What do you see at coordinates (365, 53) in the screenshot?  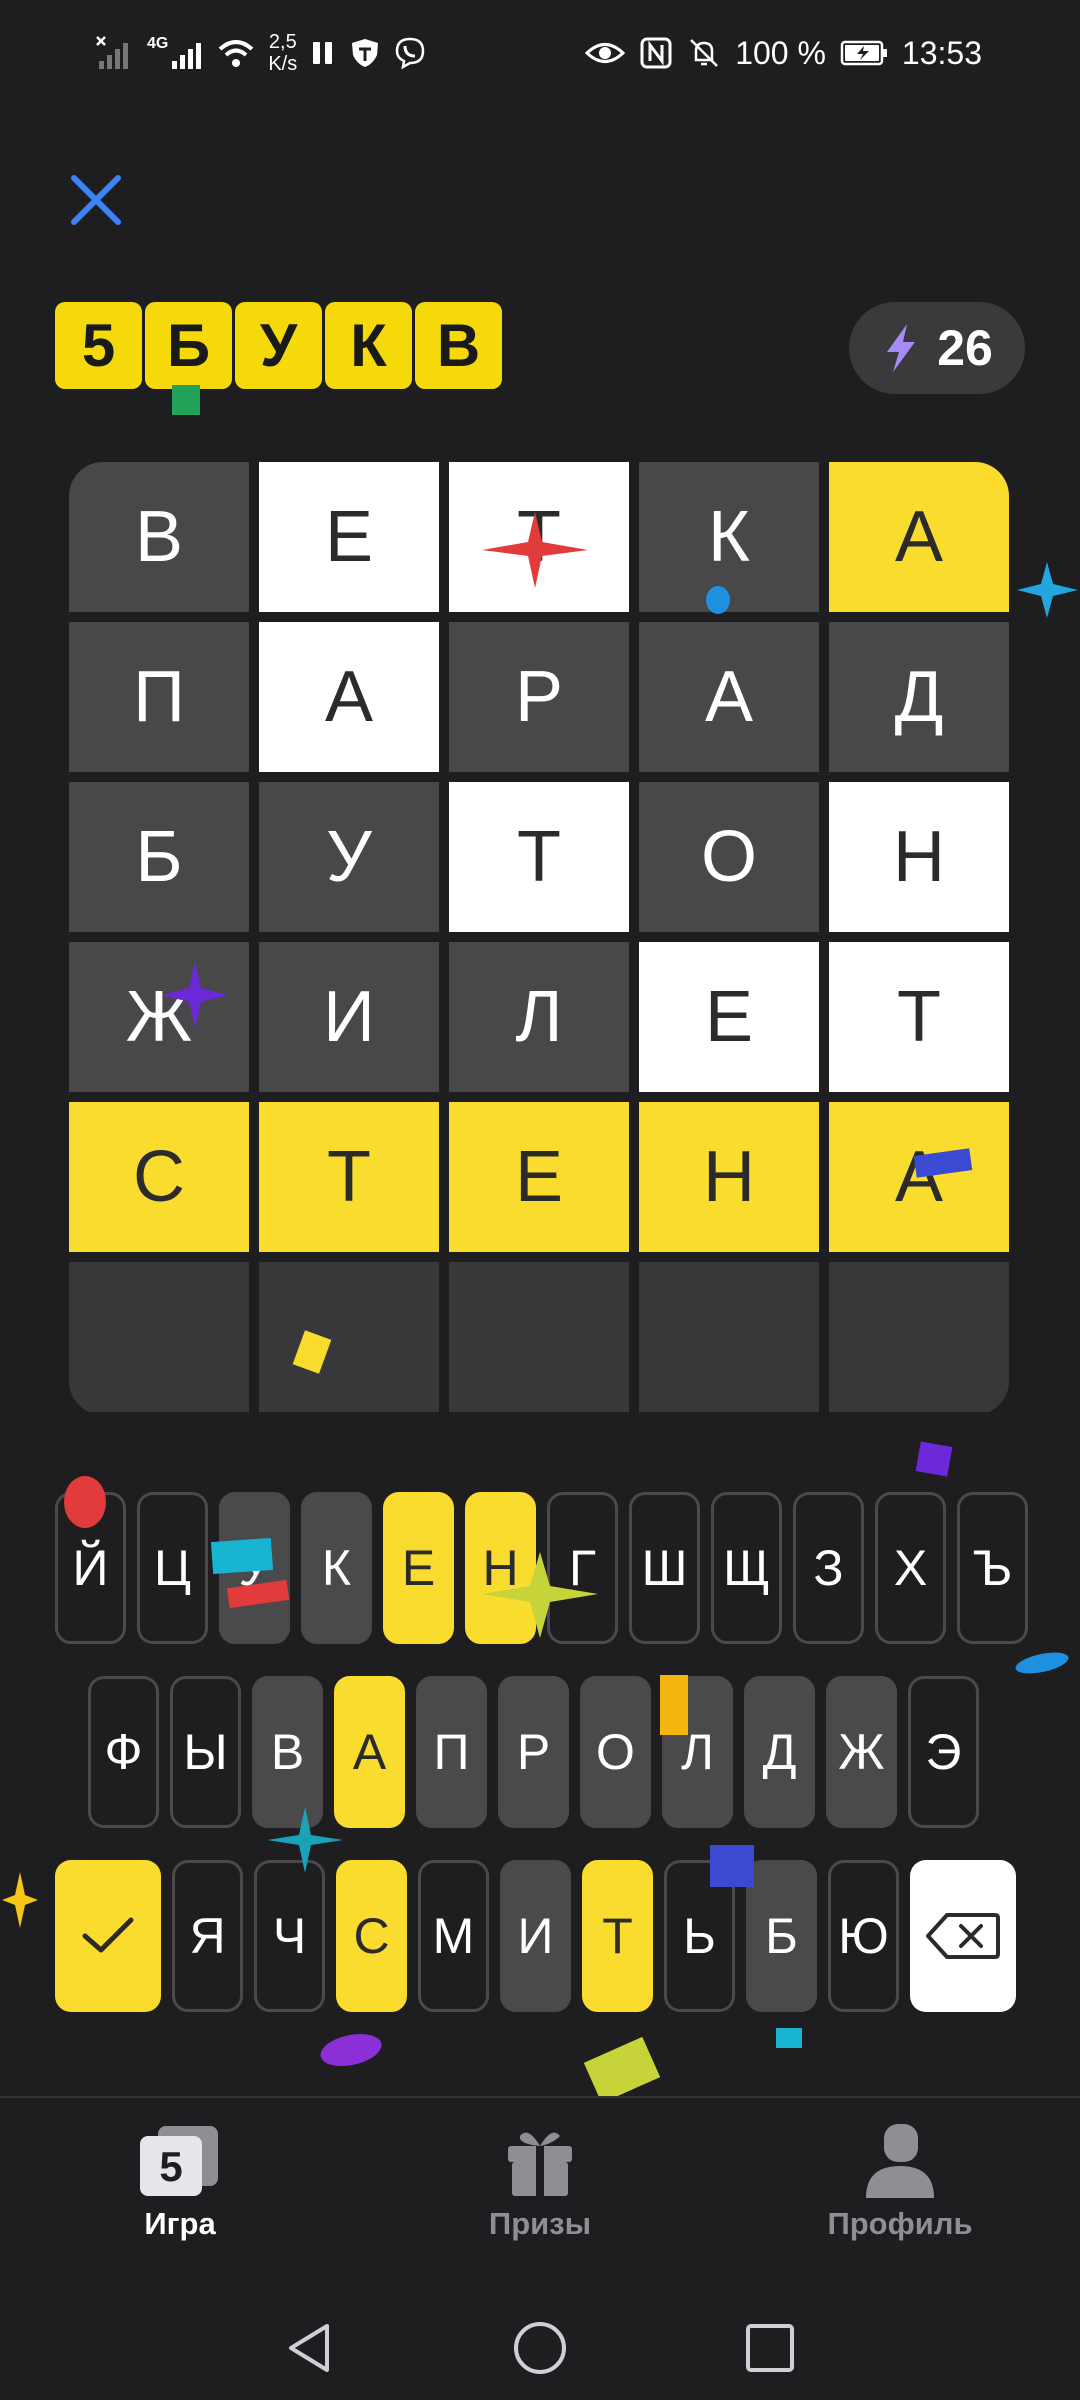 I see `shield-icon` at bounding box center [365, 53].